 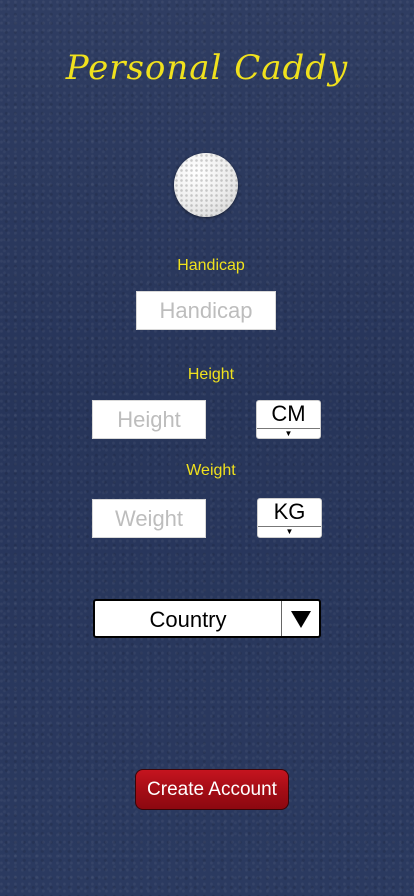 What do you see at coordinates (288, 413) in the screenshot?
I see `height-unit-value: CM` at bounding box center [288, 413].